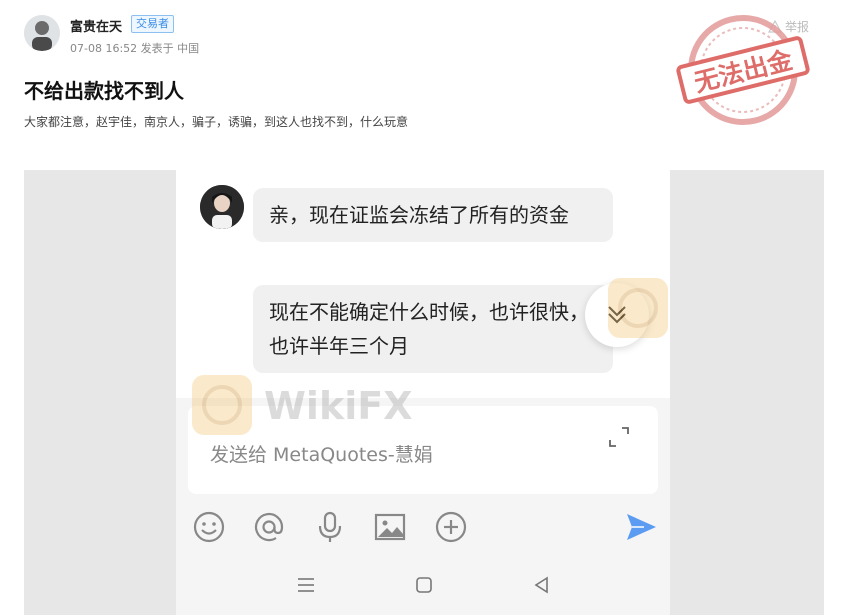 The image size is (841, 615). Describe the element at coordinates (135, 48) in the screenshot. I see `post-meta: 07-08 16:52 发表于 中国` at that location.